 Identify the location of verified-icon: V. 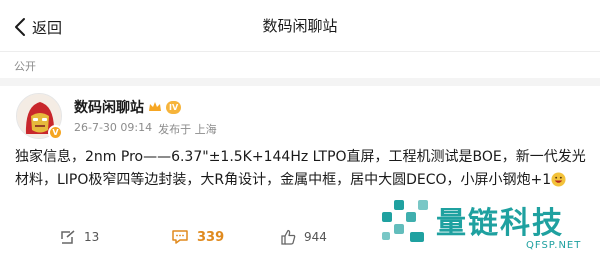
(55, 132).